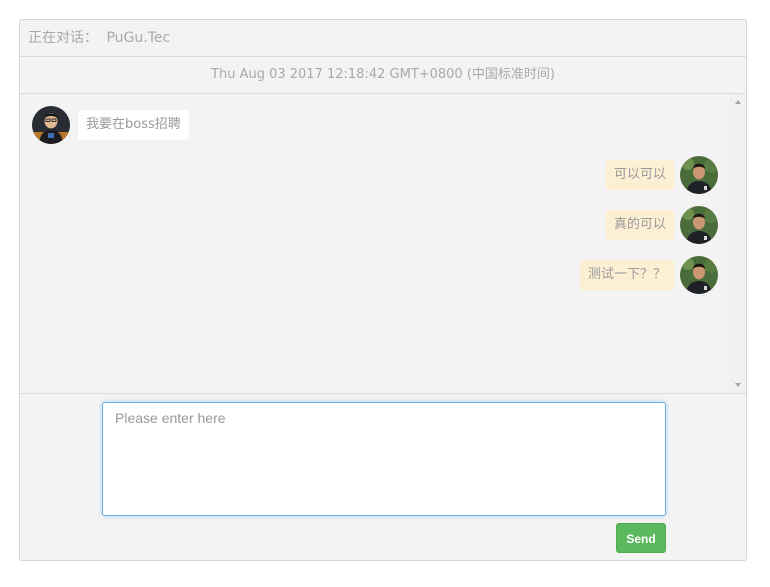 Image resolution: width=770 pixels, height=587 pixels. Describe the element at coordinates (737, 243) in the screenshot. I see `message-scrollbar` at that location.